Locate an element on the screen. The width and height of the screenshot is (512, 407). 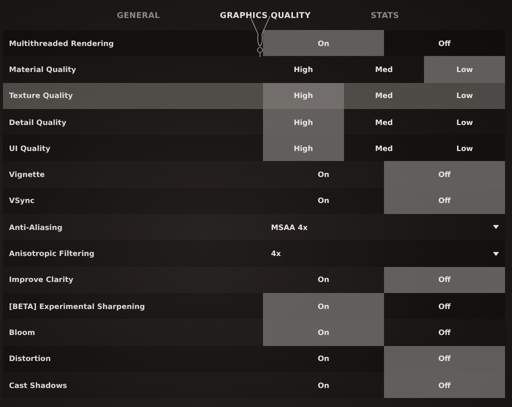
tab: GRAPHICS QUALITY is located at coordinates (265, 15).